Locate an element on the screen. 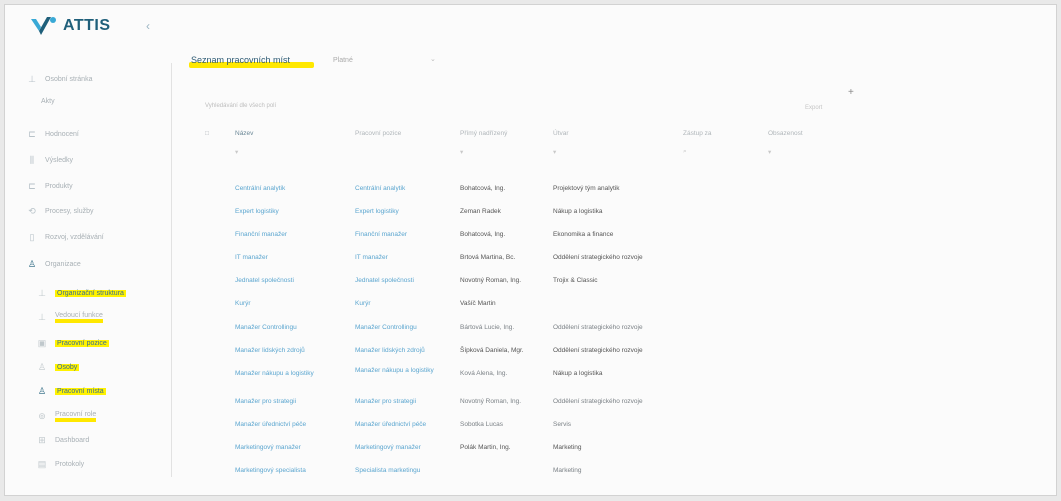 The image size is (1061, 501). cell-position: Expert logistiky is located at coordinates (377, 211).